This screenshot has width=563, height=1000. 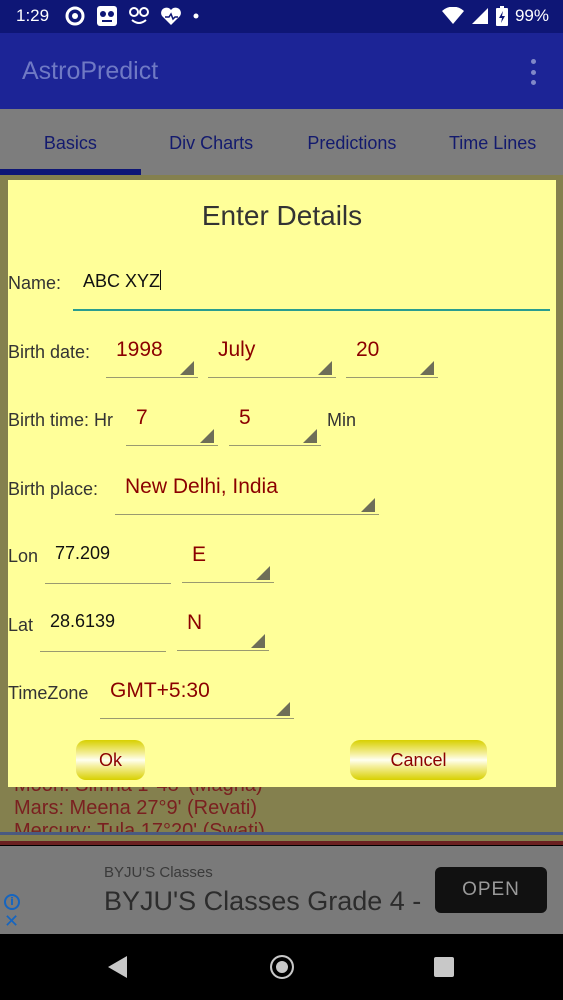 What do you see at coordinates (223, 631) in the screenshot?
I see `lat-direction-spinner: N` at bounding box center [223, 631].